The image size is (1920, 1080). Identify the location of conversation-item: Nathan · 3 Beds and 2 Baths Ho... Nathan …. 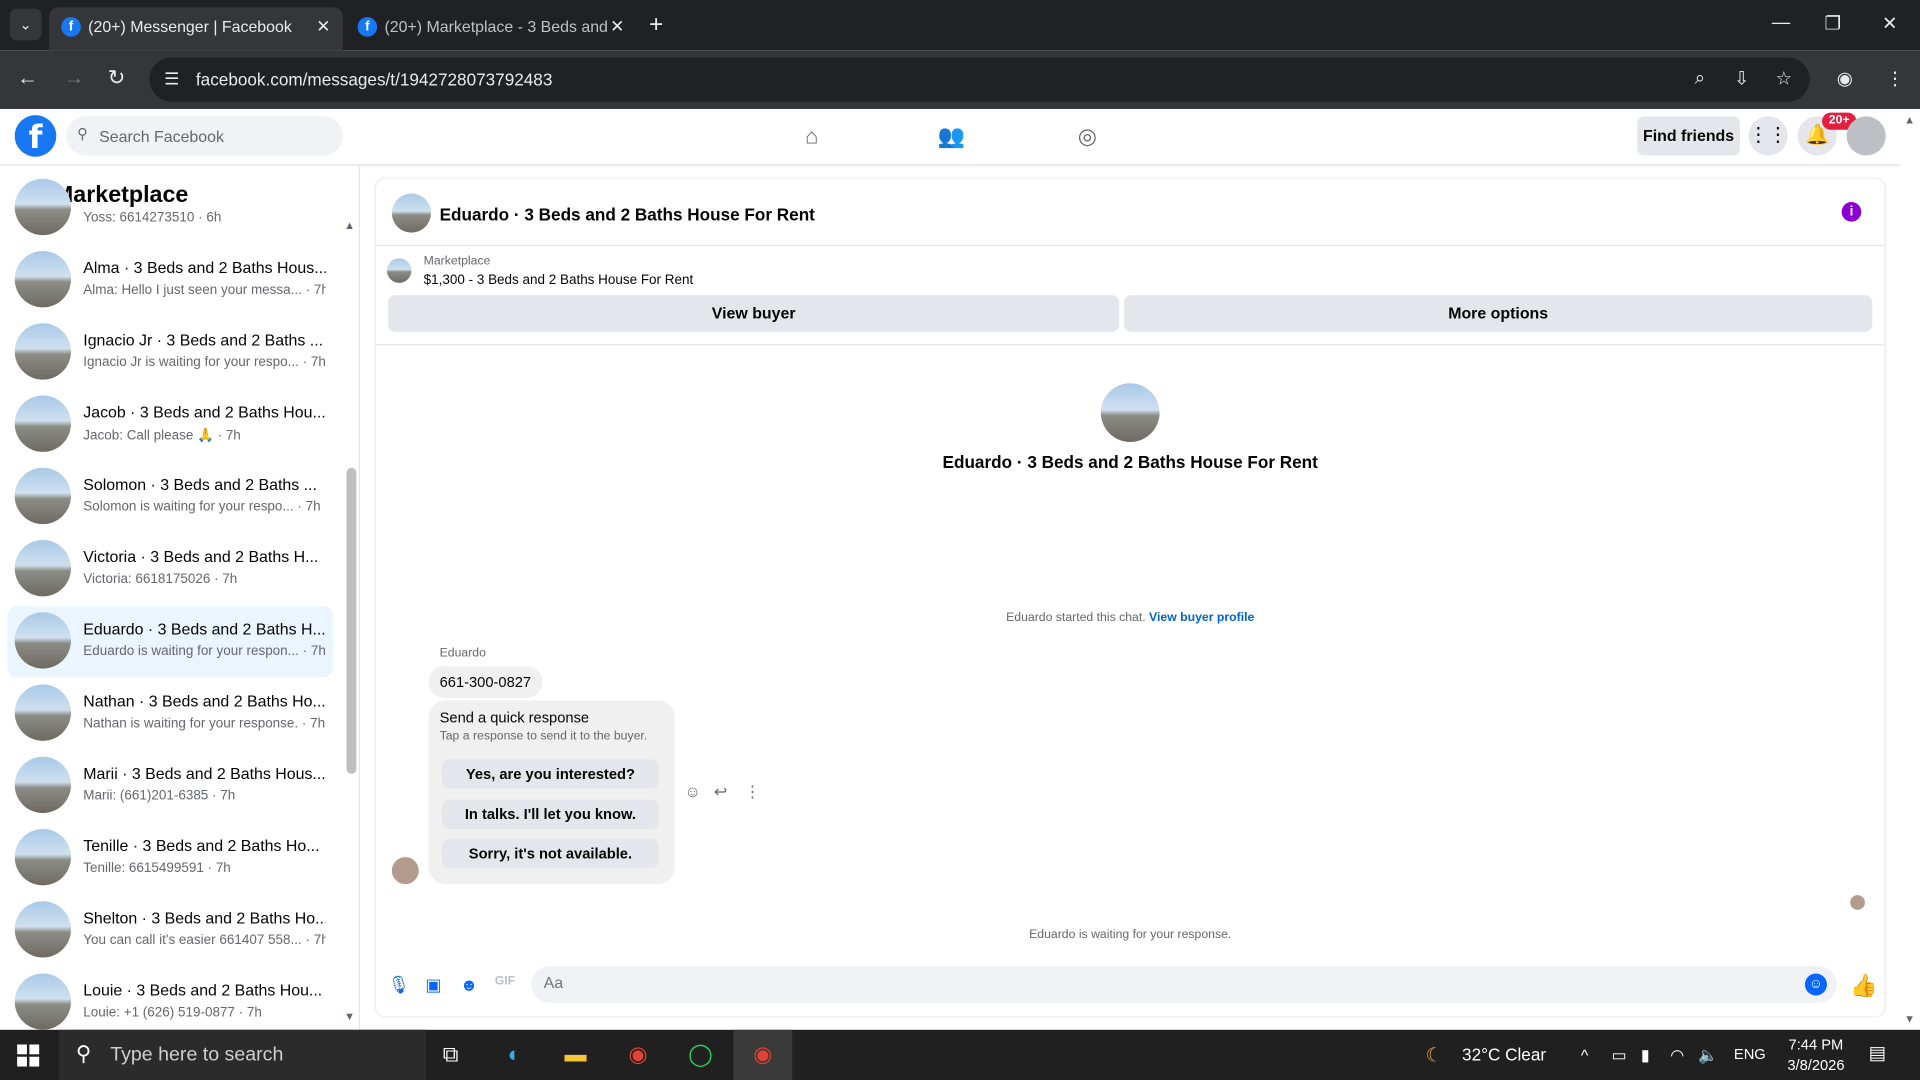
(170, 713).